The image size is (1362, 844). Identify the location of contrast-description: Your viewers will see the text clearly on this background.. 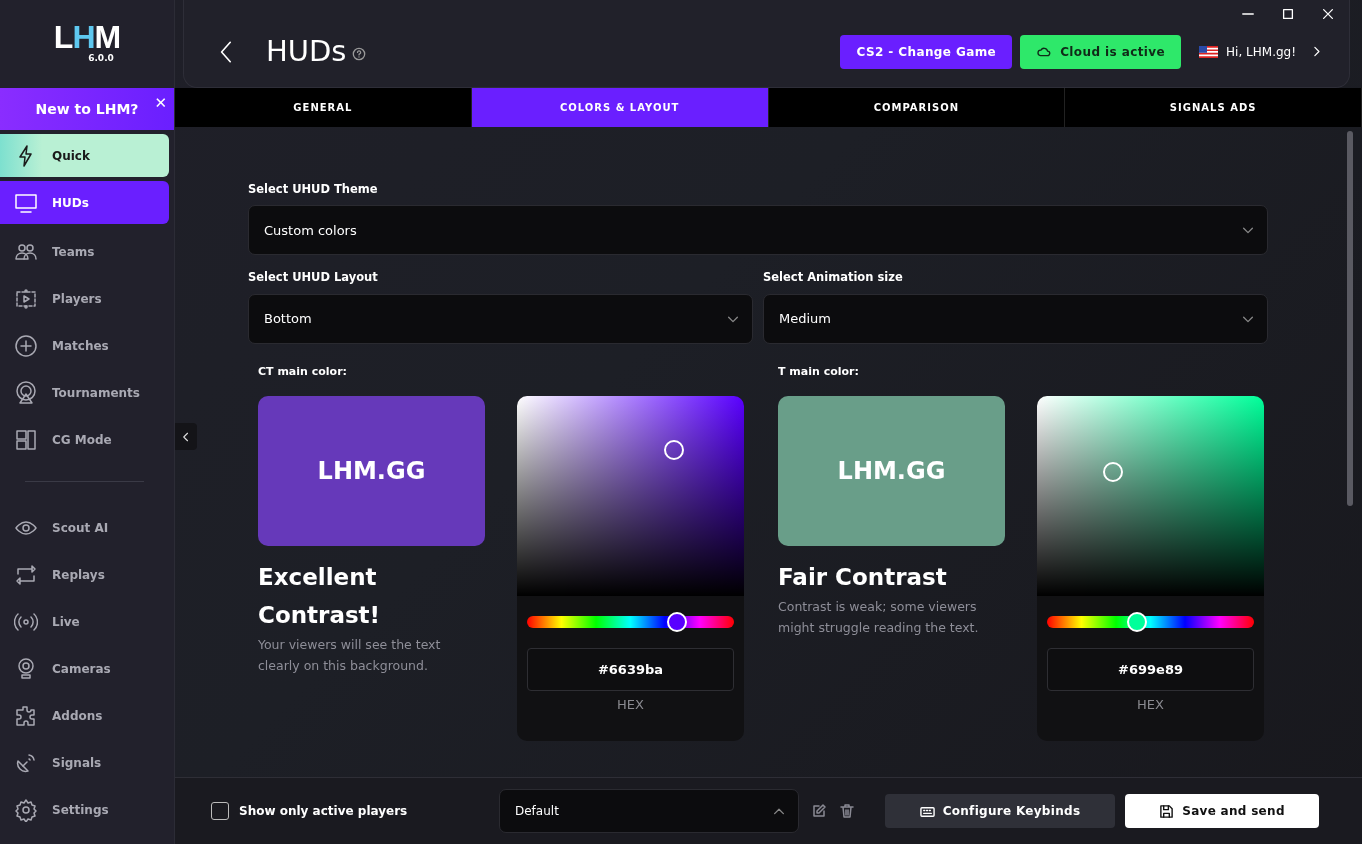
(350, 655).